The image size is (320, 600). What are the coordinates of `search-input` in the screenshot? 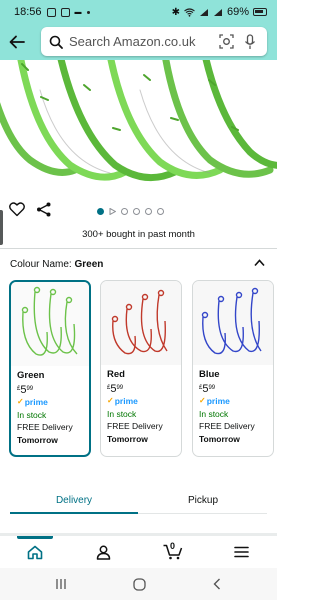 It's located at (140, 41).